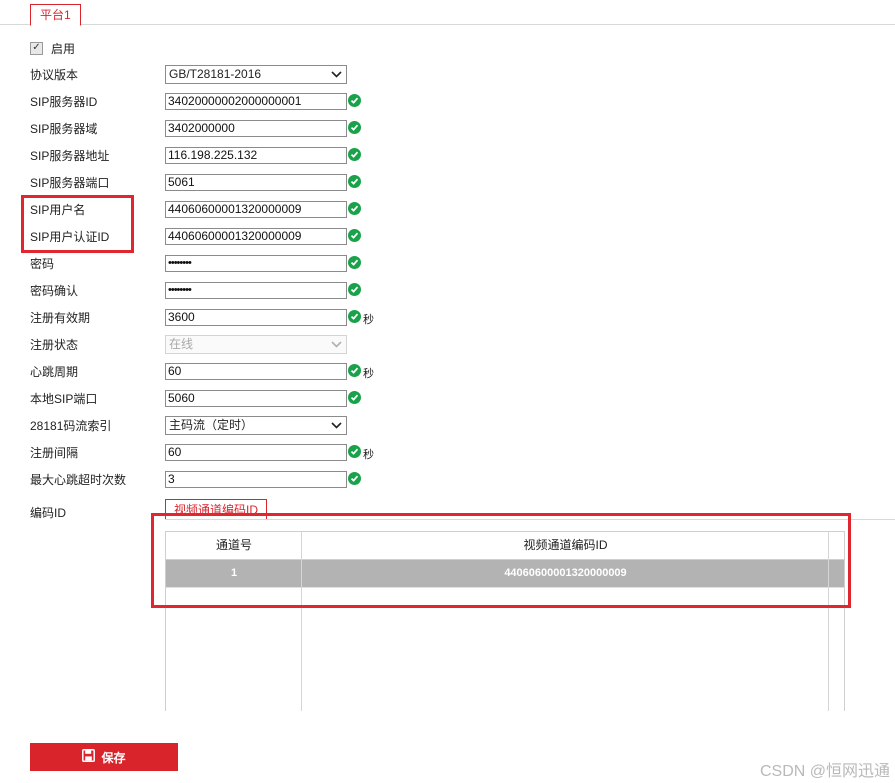  Describe the element at coordinates (824, 771) in the screenshot. I see `watermark: CSDN @恒网迅通` at that location.